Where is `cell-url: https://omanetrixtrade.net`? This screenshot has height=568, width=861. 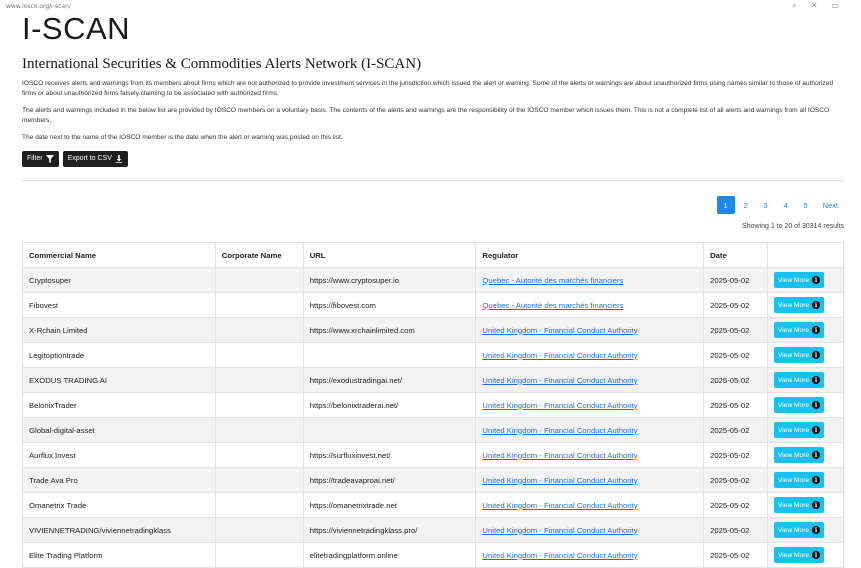 cell-url: https://omanetrixtrade.net is located at coordinates (389, 505).